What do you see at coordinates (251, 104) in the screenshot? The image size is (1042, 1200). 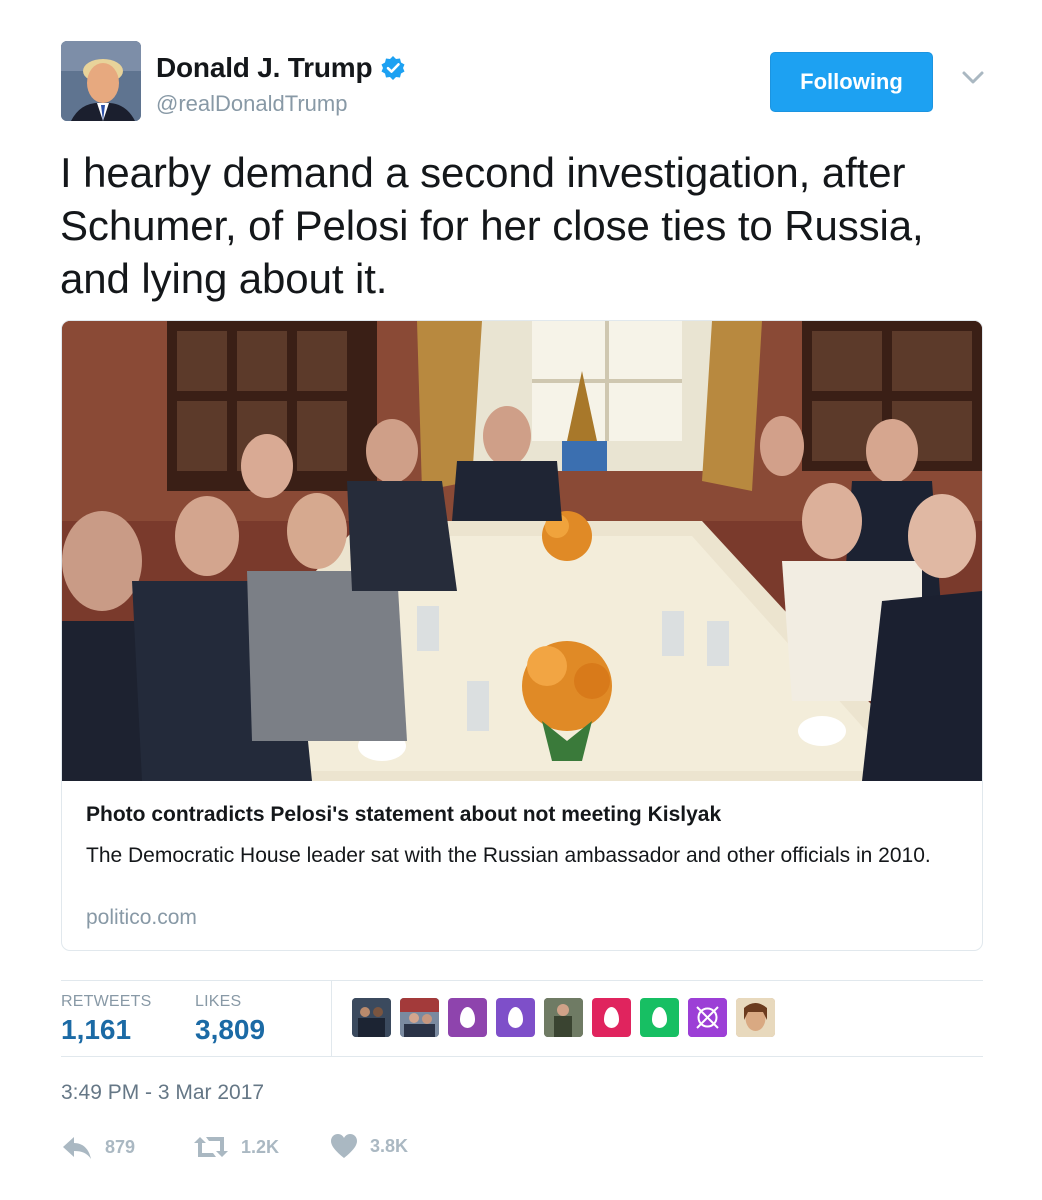 I see `handle: @realDonaldTrump` at bounding box center [251, 104].